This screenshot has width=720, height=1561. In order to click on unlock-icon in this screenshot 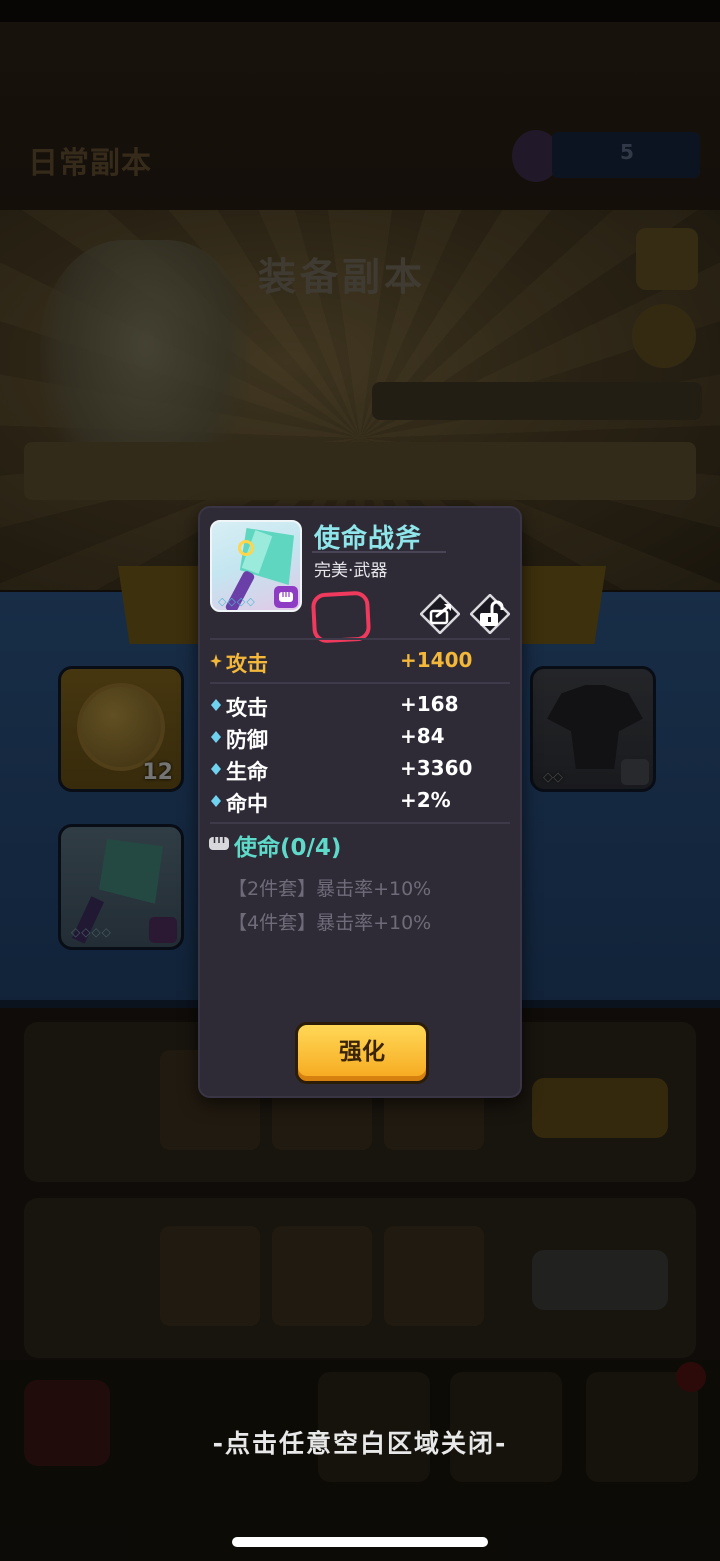, I will do `click(490, 614)`.